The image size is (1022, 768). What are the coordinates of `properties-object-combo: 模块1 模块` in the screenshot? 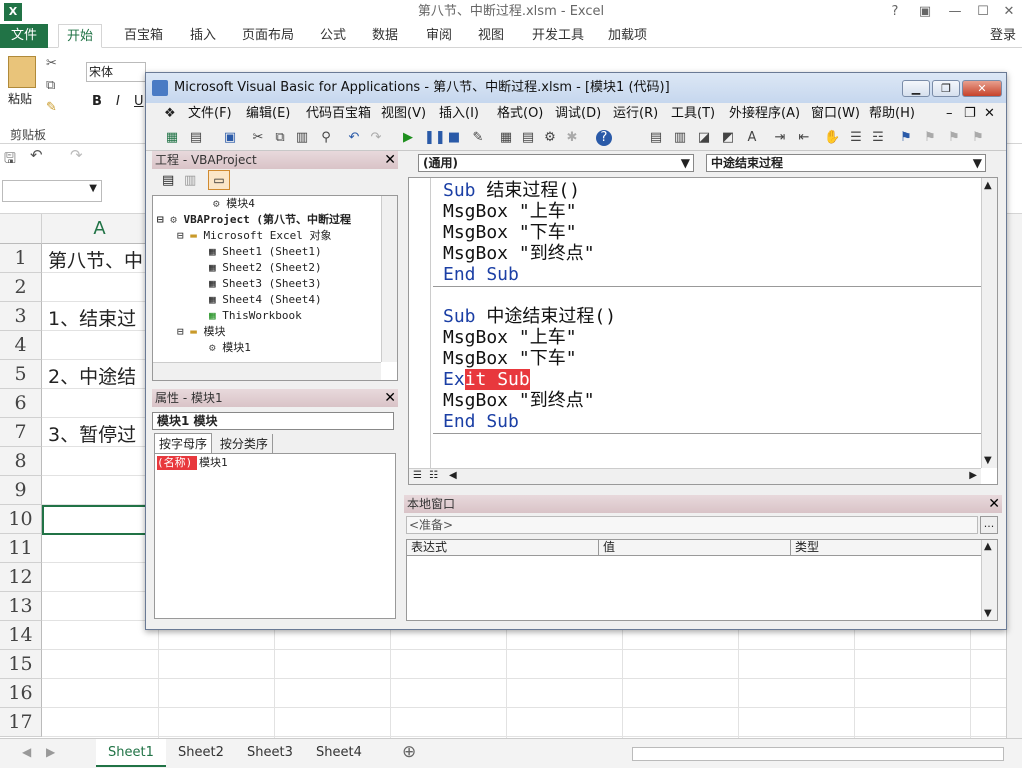 It's located at (273, 421).